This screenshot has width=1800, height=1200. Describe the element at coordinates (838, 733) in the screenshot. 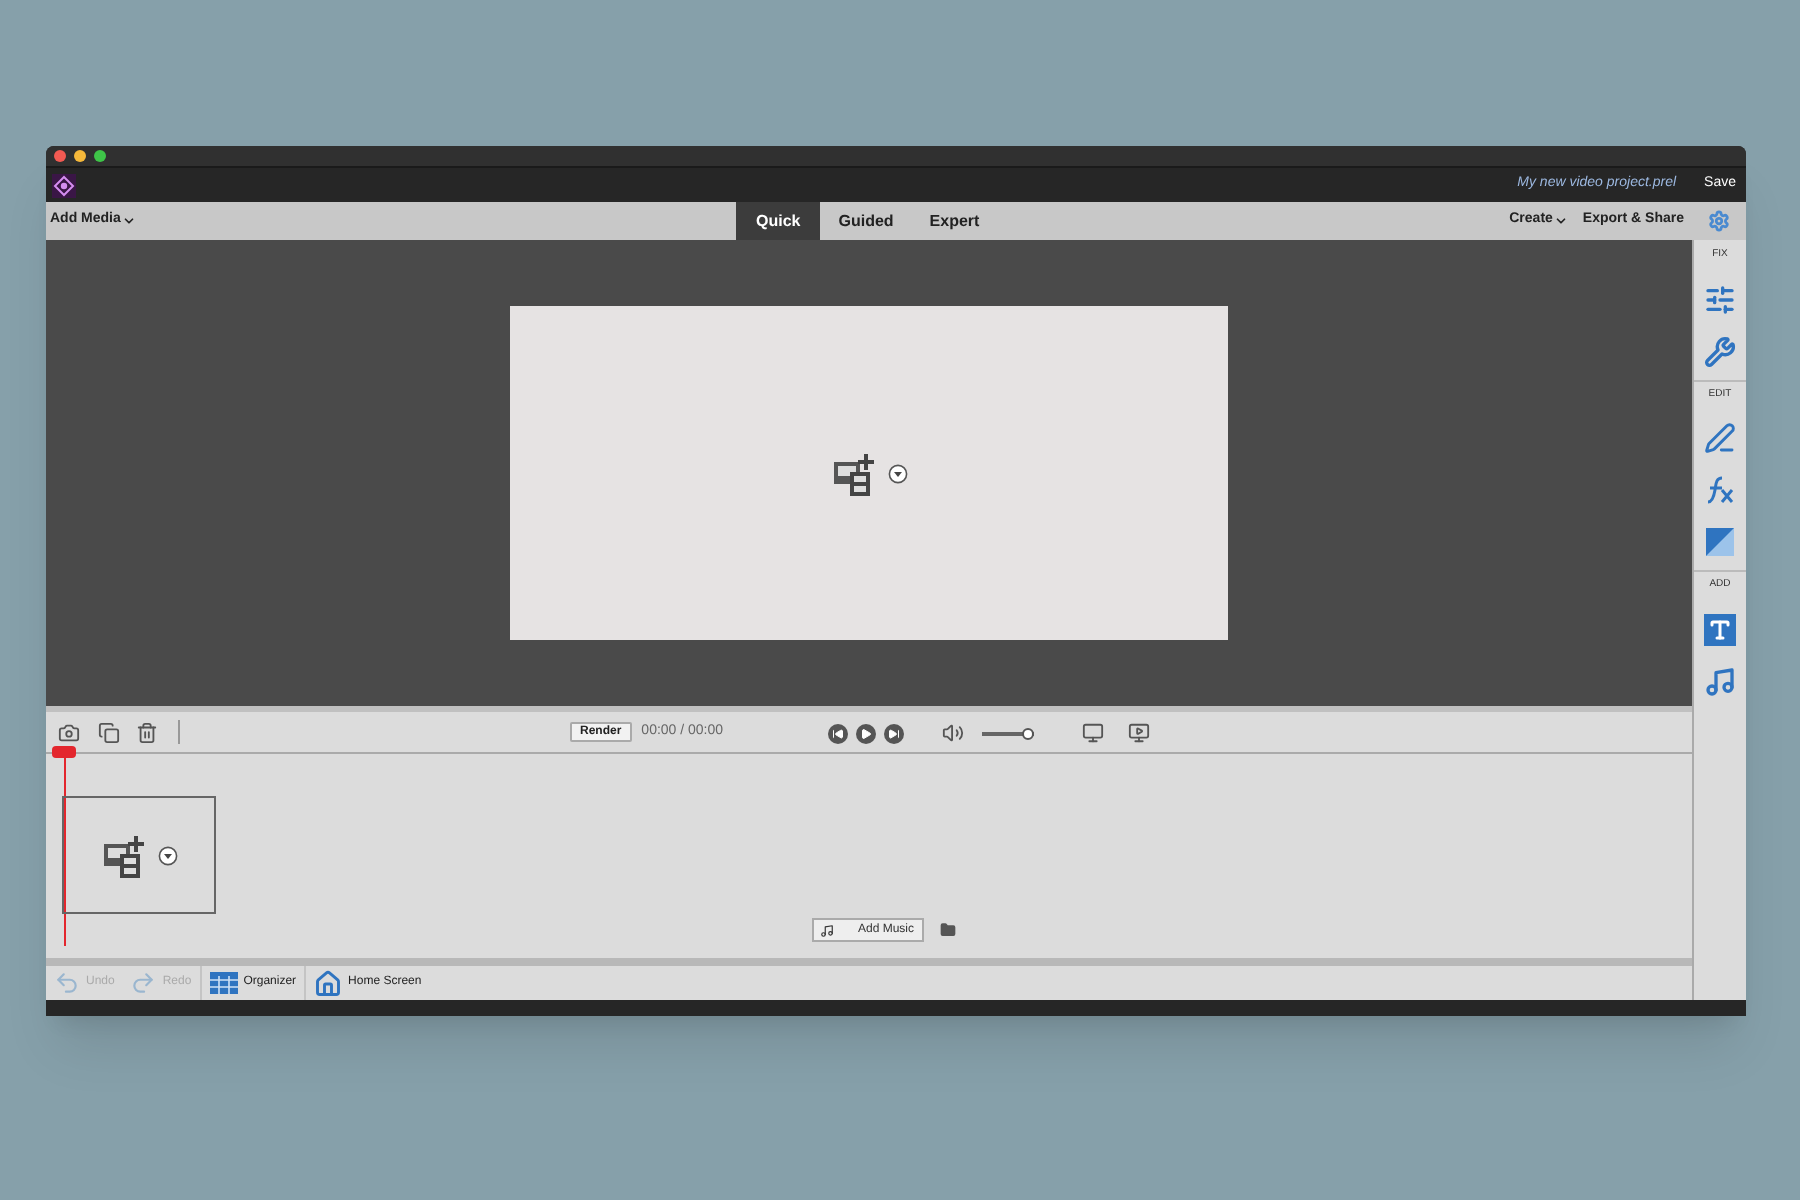

I see `previous-button` at that location.